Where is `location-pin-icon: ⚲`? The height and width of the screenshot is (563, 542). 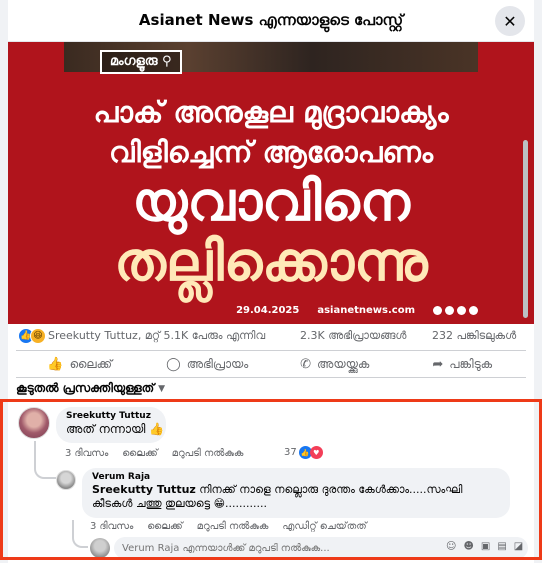
location-pin-icon: ⚲ is located at coordinates (167, 61).